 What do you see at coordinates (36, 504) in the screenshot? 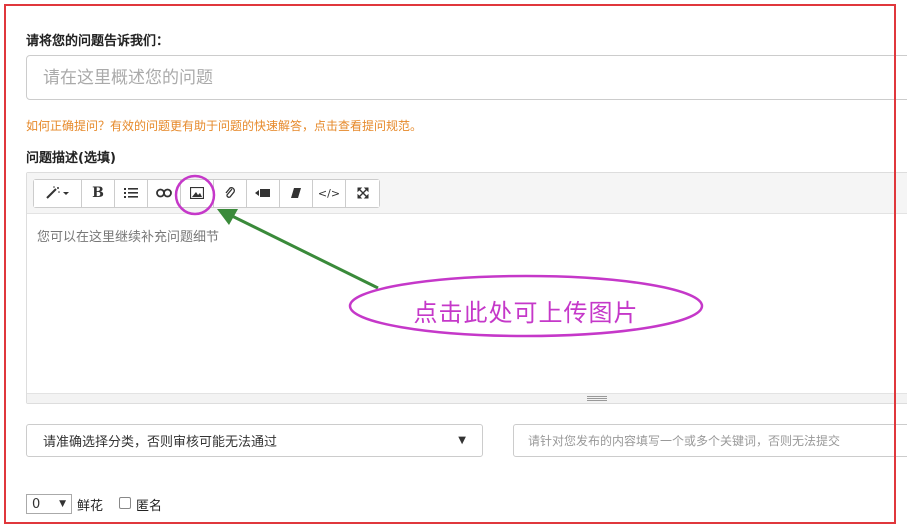
I see `flower-count-value: 0` at bounding box center [36, 504].